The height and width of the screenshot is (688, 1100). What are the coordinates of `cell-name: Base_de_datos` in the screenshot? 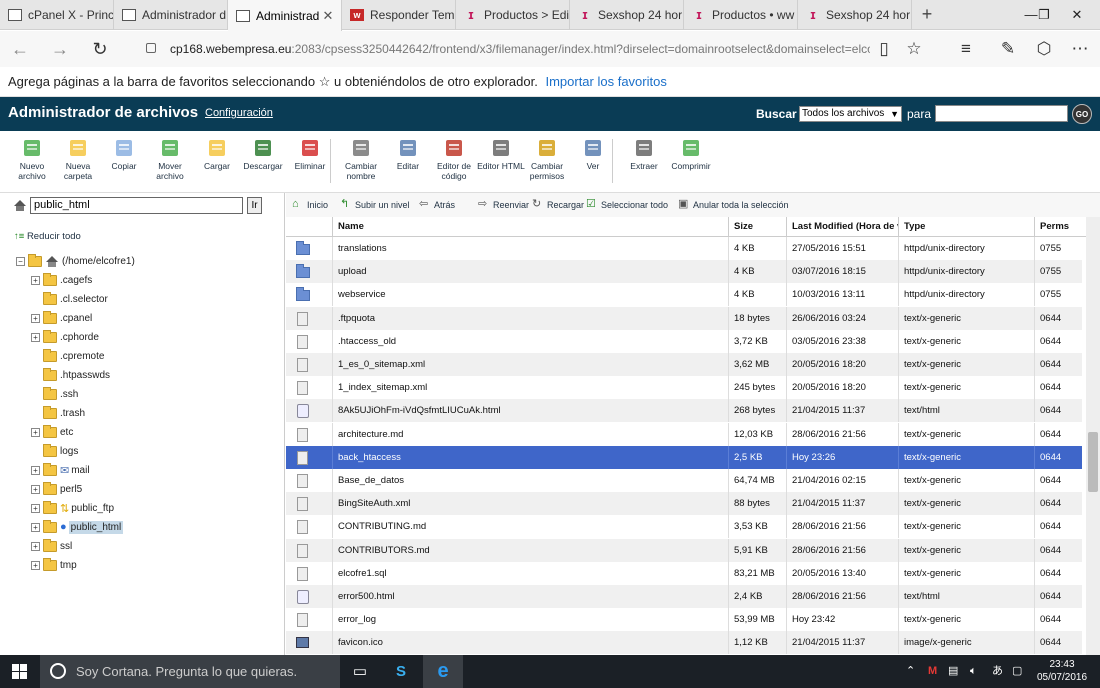 It's located at (530, 480).